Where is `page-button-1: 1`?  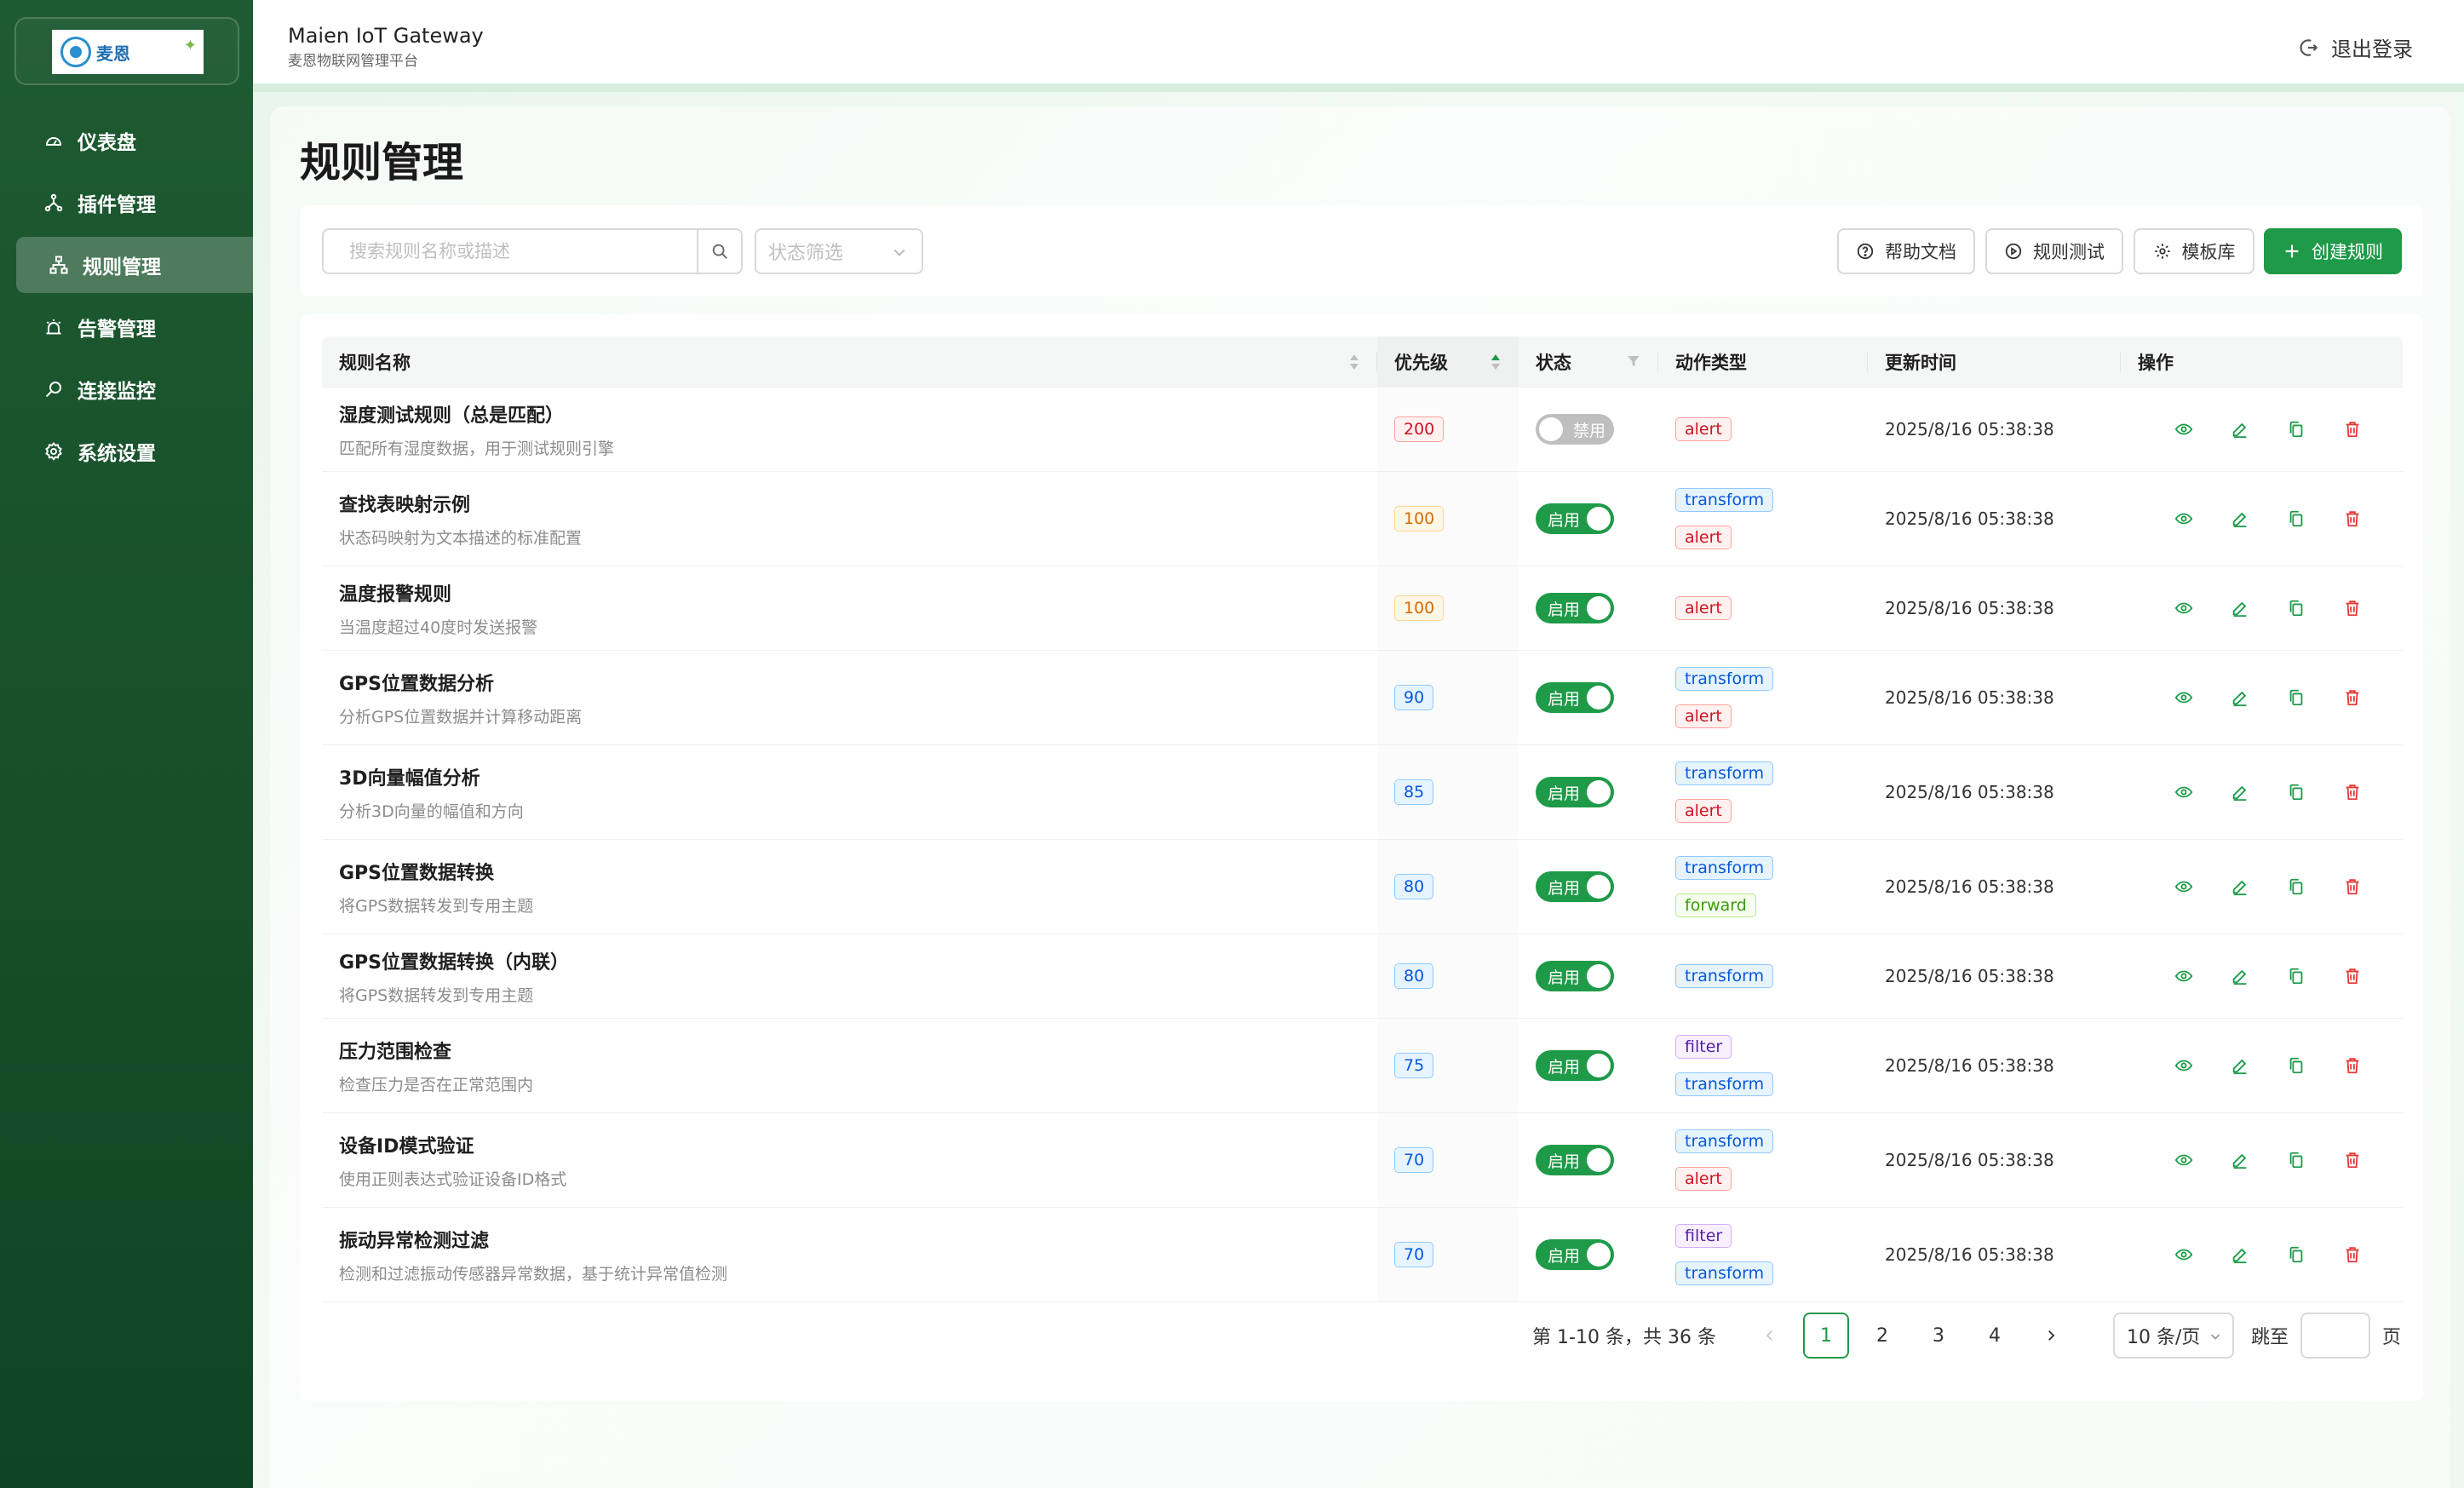 page-button-1: 1 is located at coordinates (1825, 1336).